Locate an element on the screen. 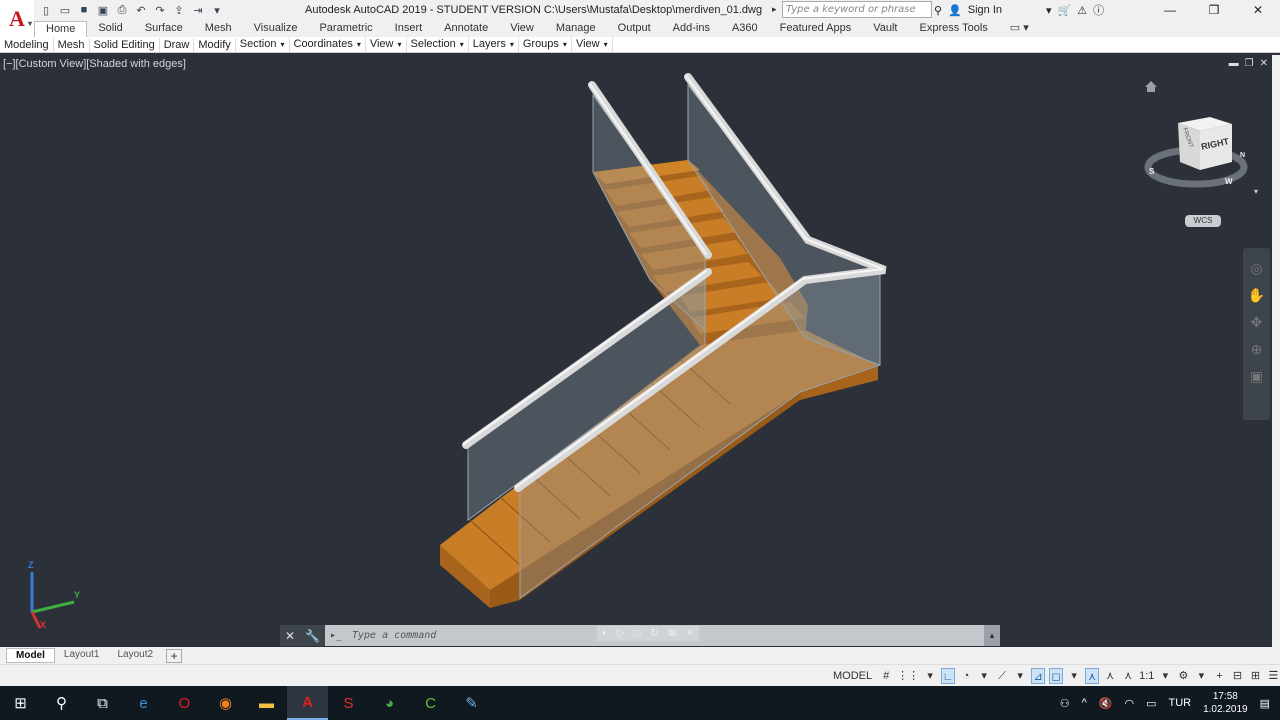 This screenshot has width=1280, height=720. orbit-icon: ⊕ is located at coordinates (1257, 349).